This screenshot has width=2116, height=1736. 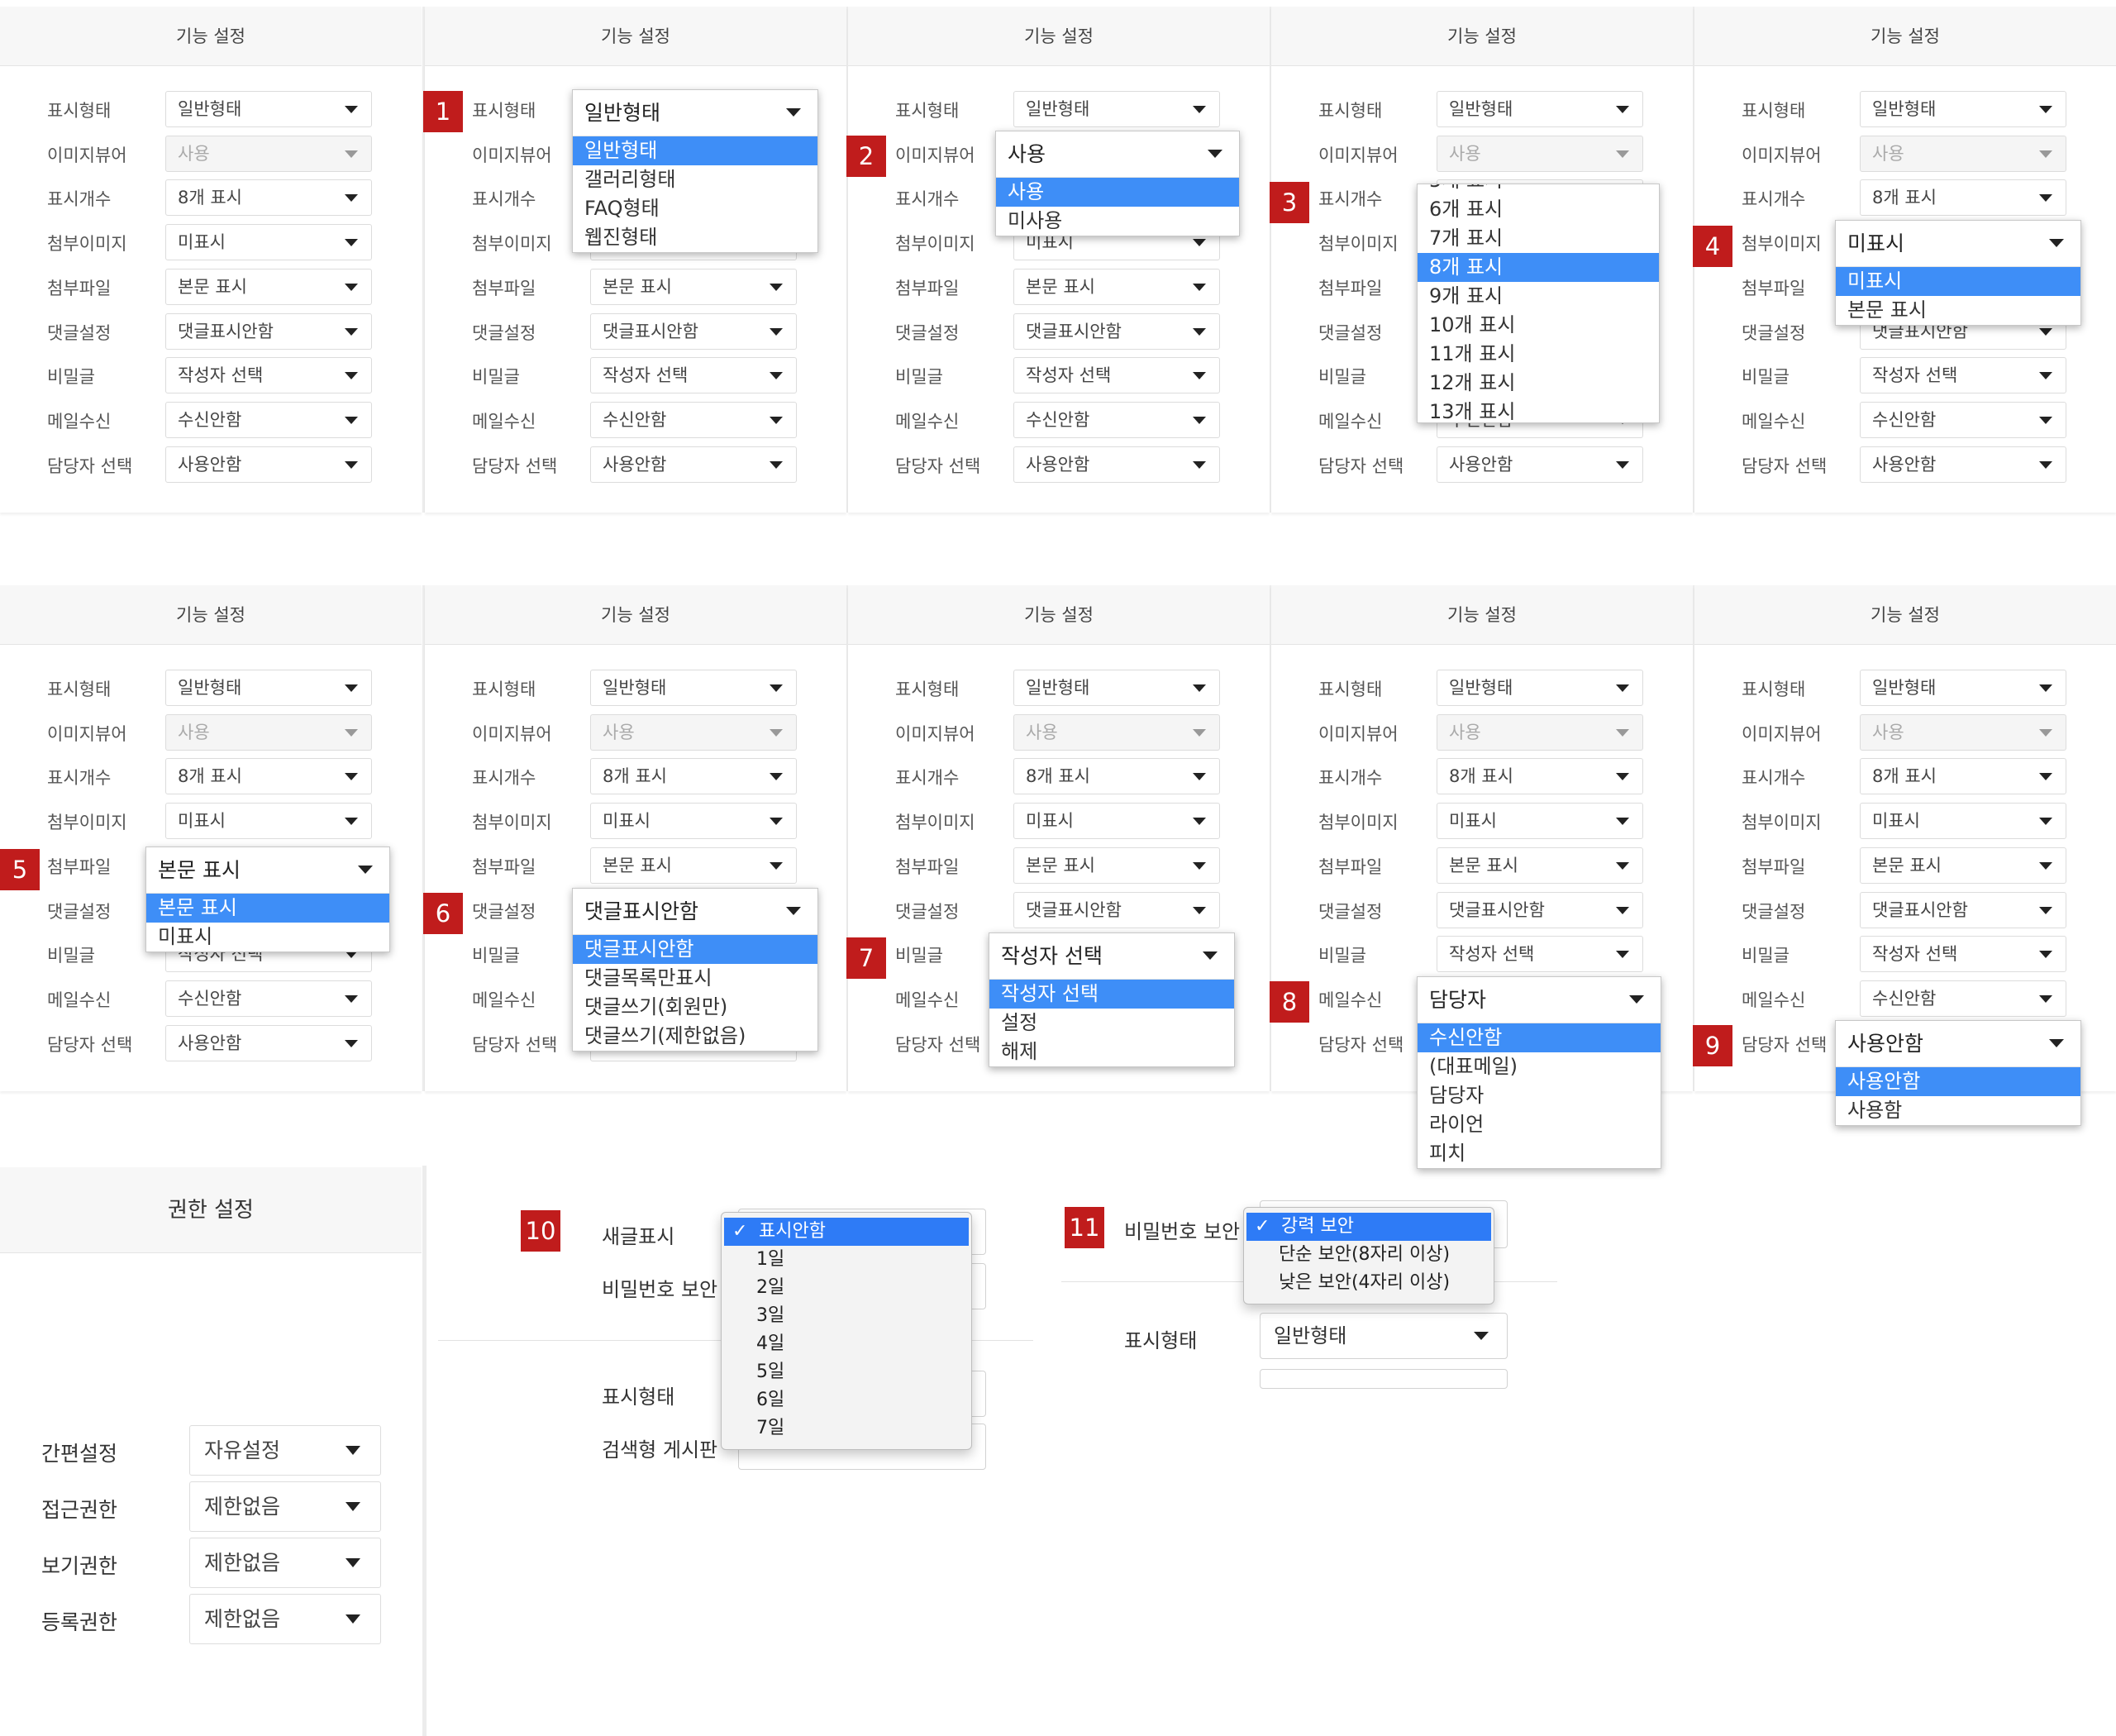 I want to click on dropdown-selected: 본문 표시, so click(x=267, y=870).